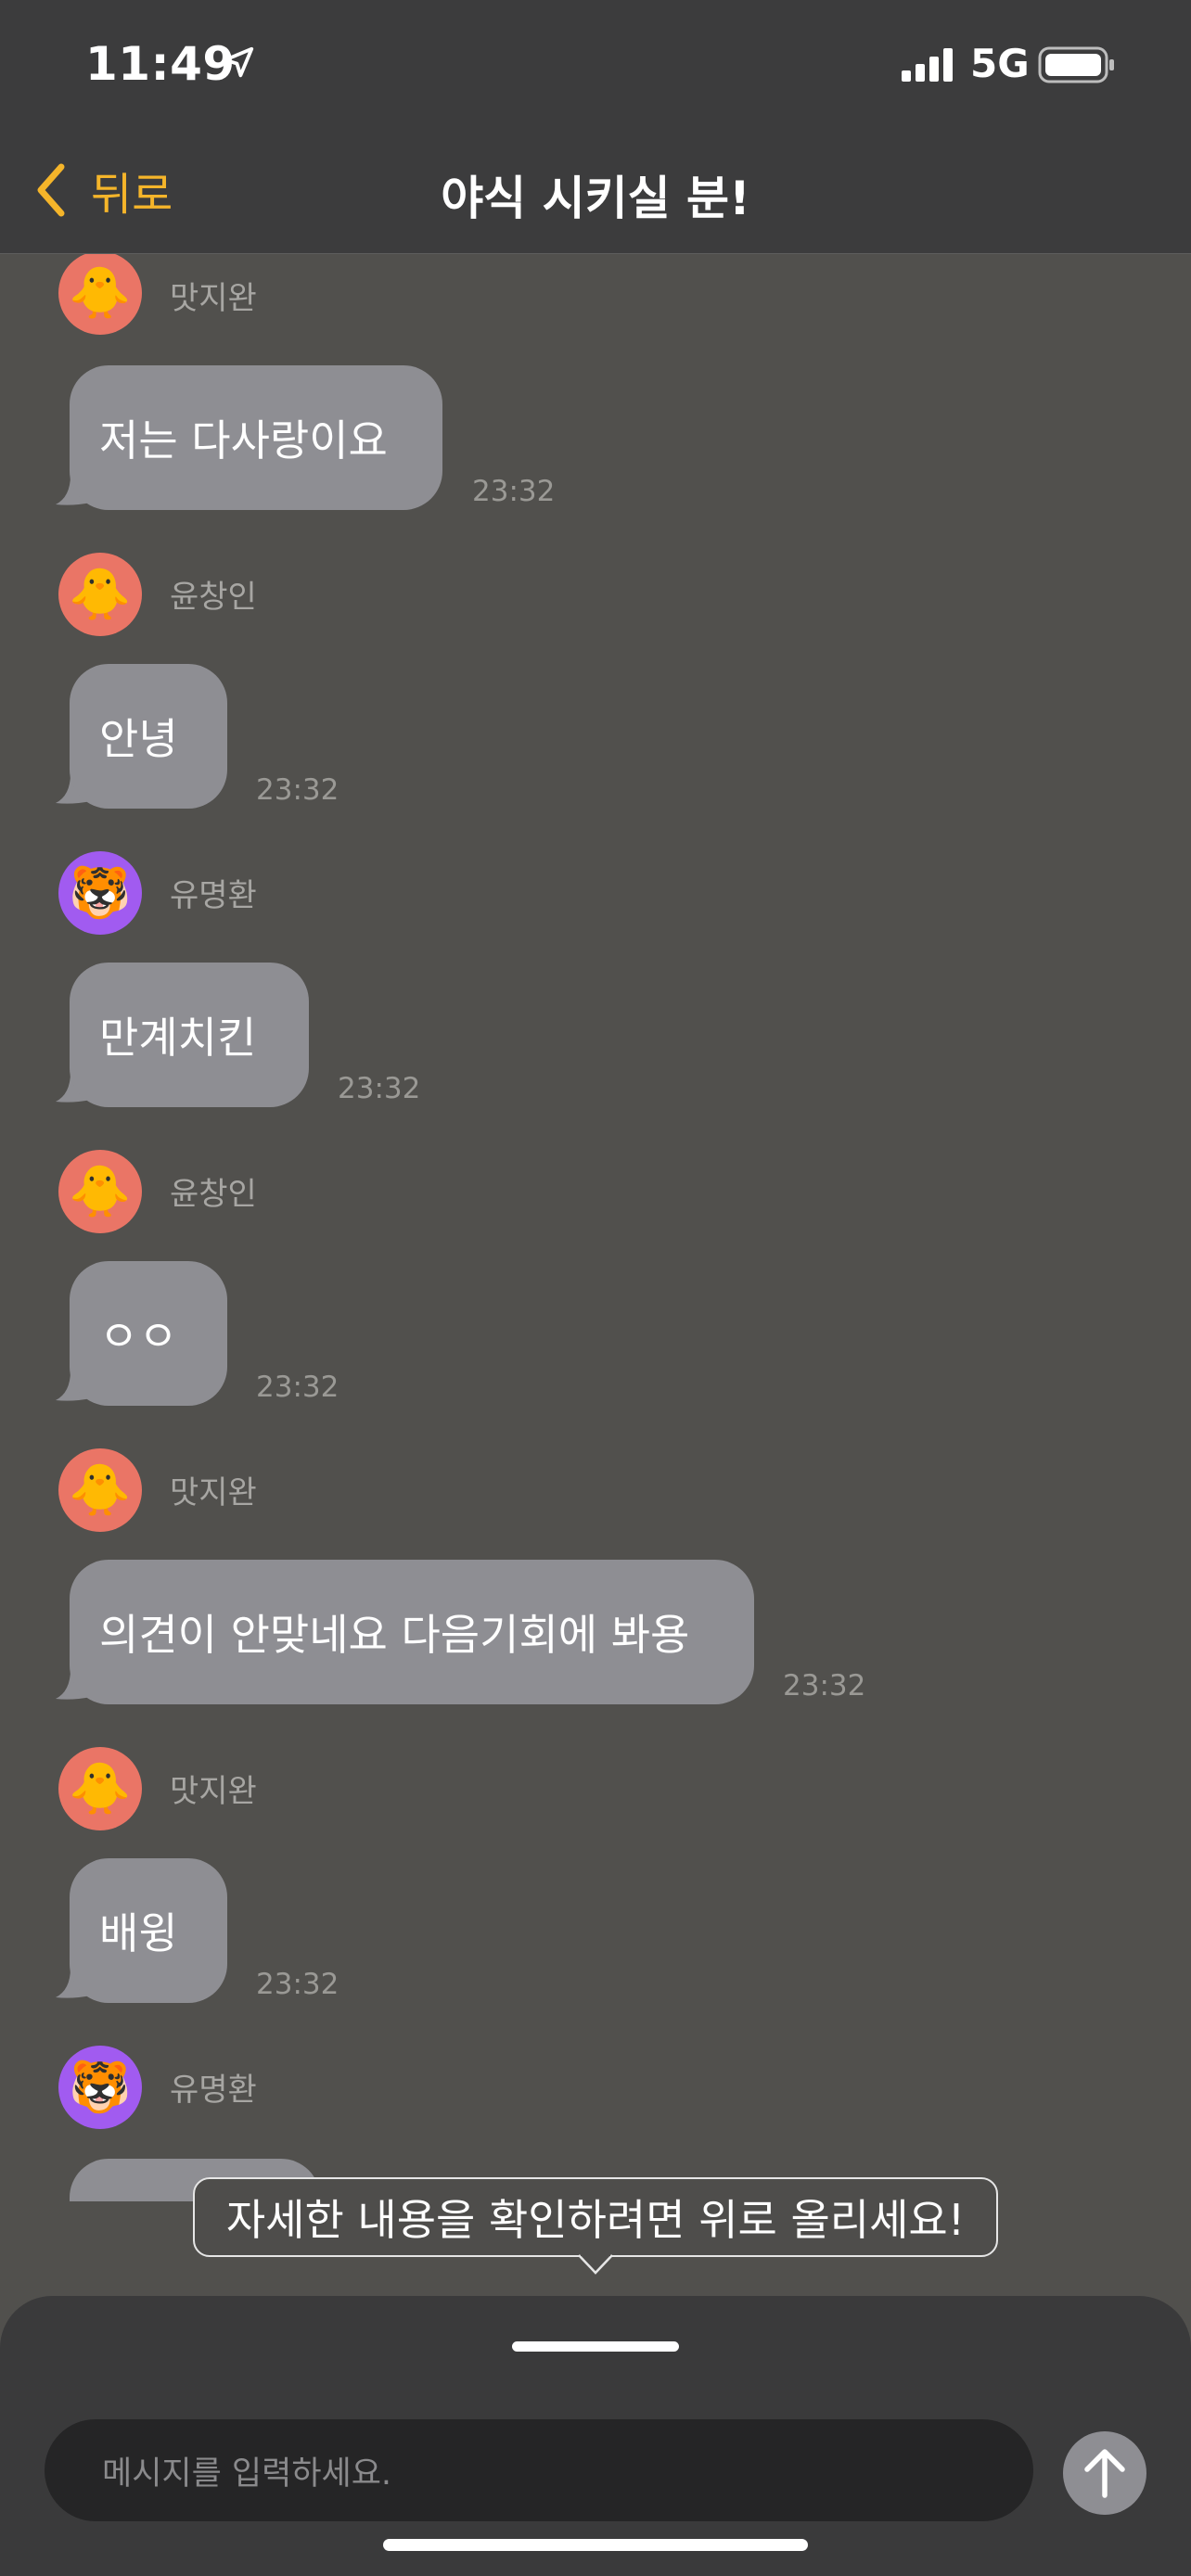  I want to click on message-input: 메시지를 입력하세요., so click(539, 2470).